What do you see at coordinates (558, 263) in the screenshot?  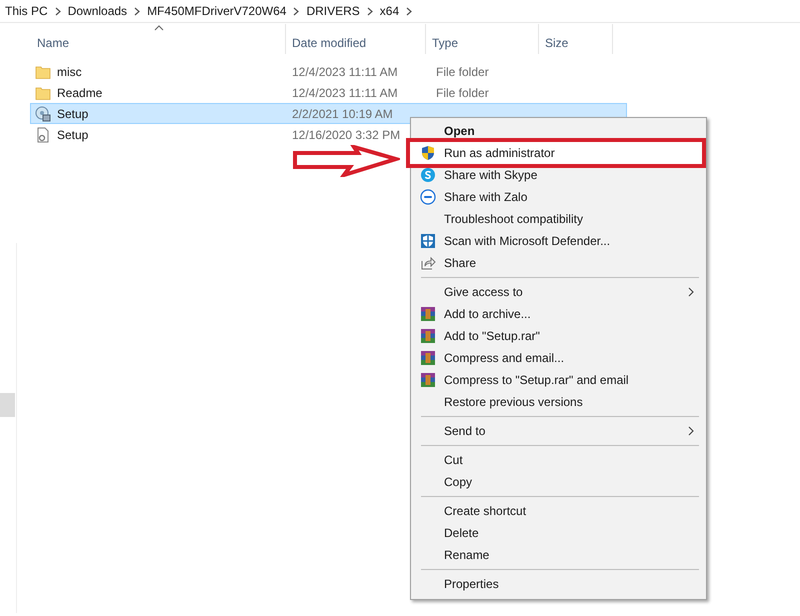 I see `menu-item: Share` at bounding box center [558, 263].